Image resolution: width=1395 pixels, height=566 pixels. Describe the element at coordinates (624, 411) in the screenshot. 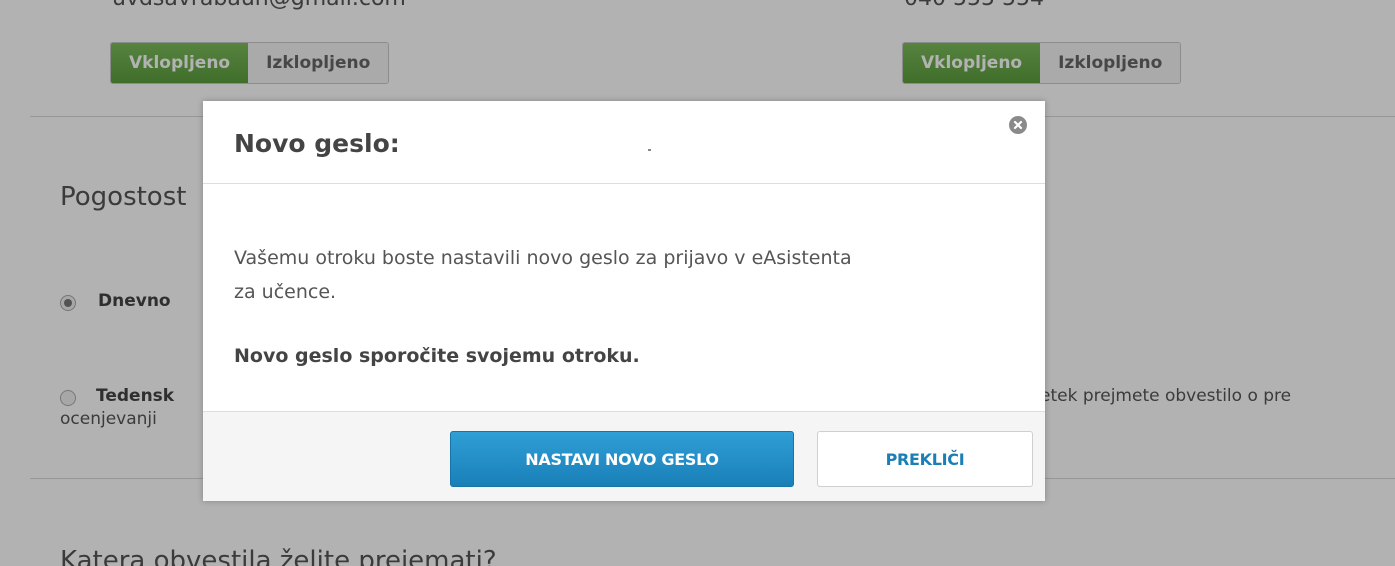

I see `dialog-footer-divider` at that location.